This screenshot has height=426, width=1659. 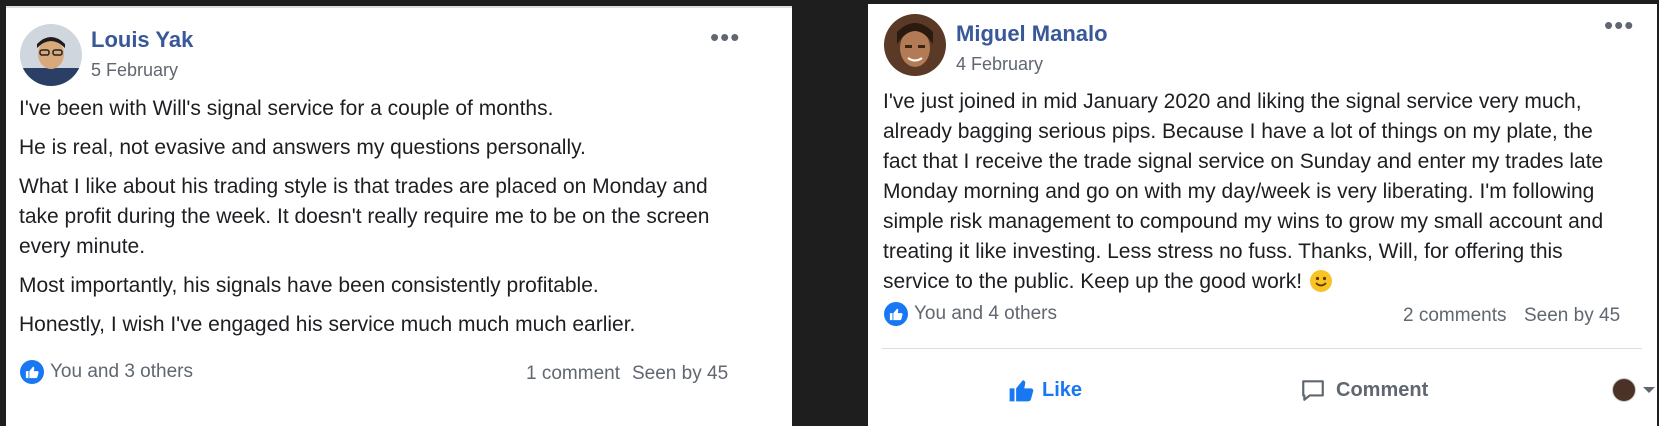 What do you see at coordinates (573, 374) in the screenshot?
I see `comments-count: 1 comment` at bounding box center [573, 374].